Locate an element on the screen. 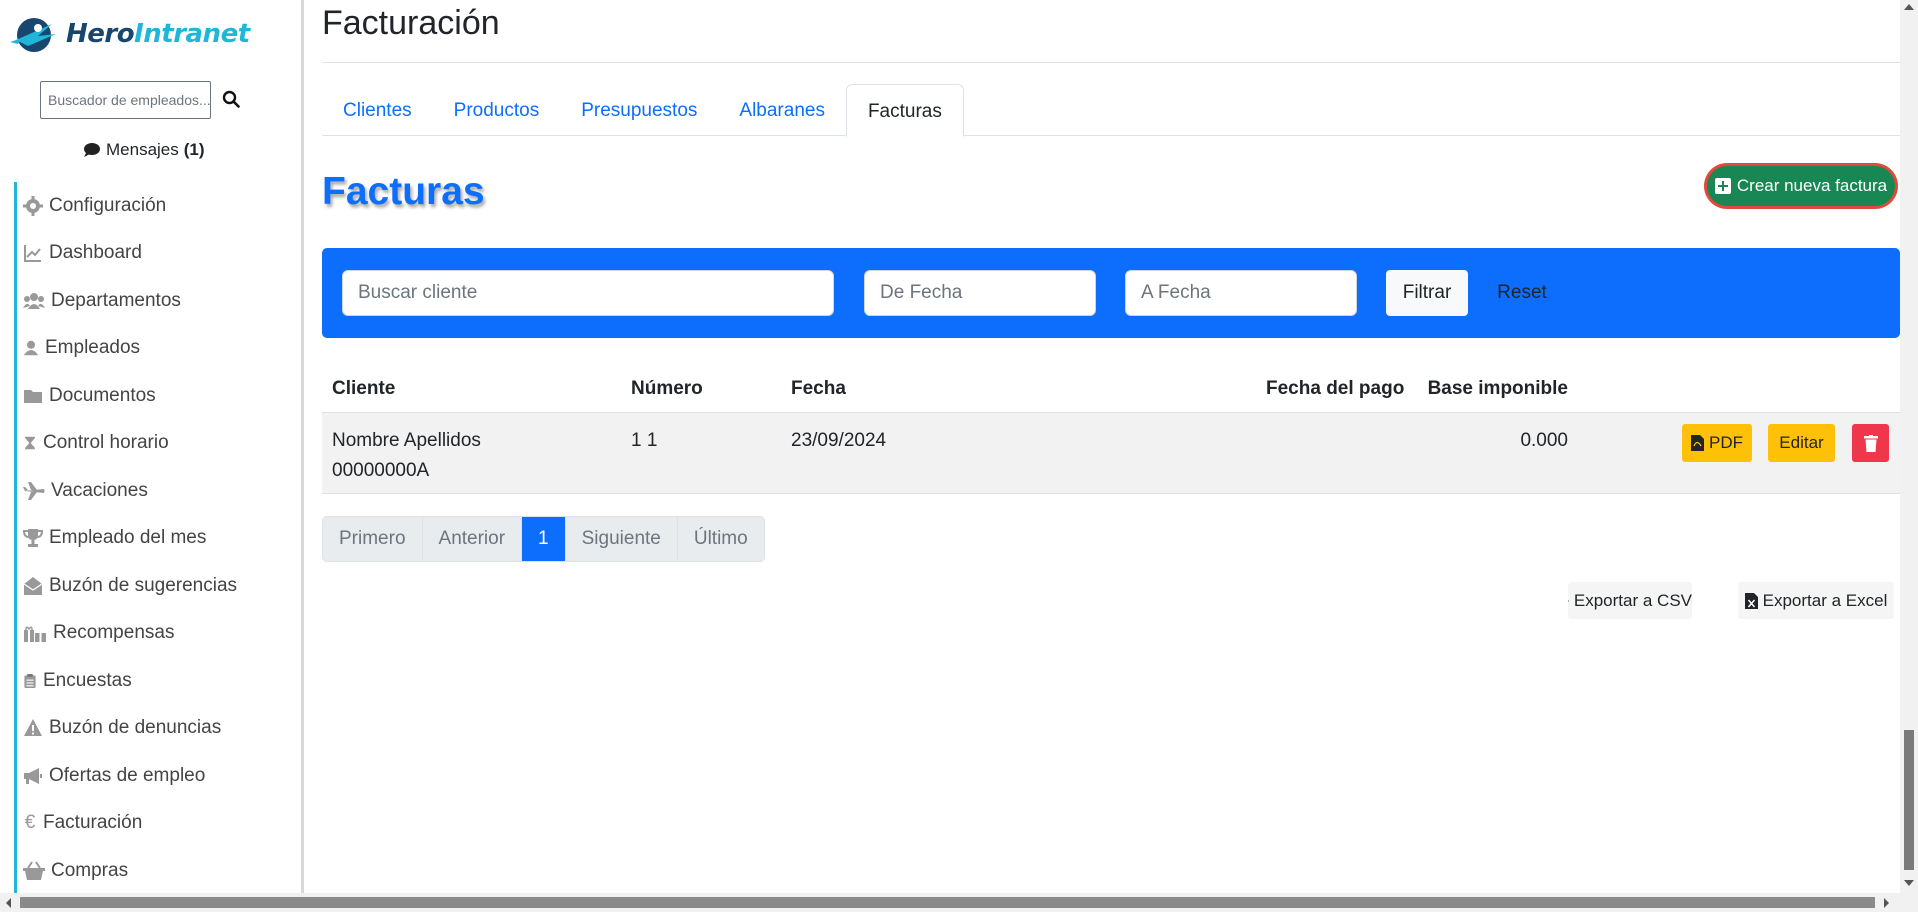  sidebar-item-label: Departamentos is located at coordinates (116, 300).